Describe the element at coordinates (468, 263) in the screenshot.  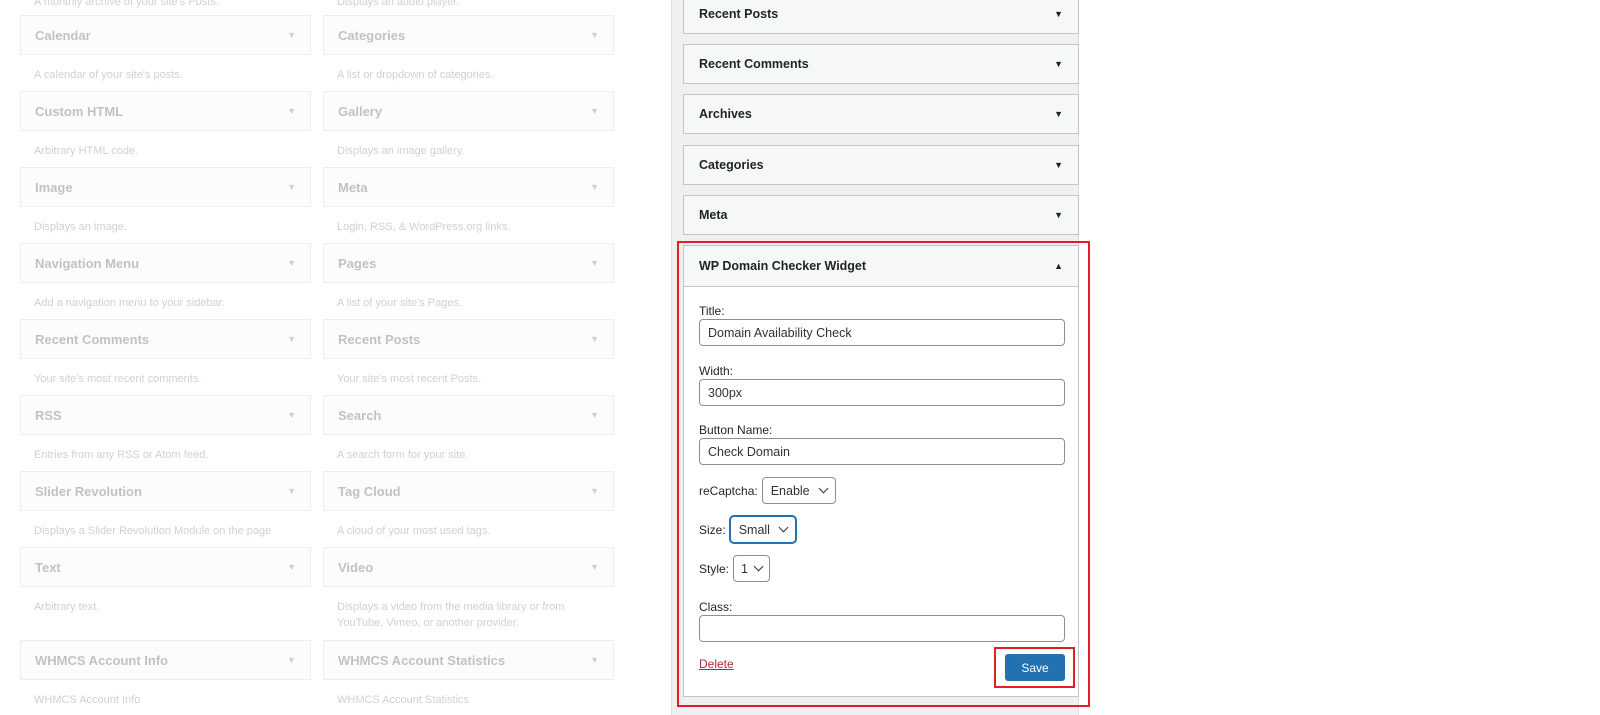
I see `available-widget-header: Pages ▼` at that location.